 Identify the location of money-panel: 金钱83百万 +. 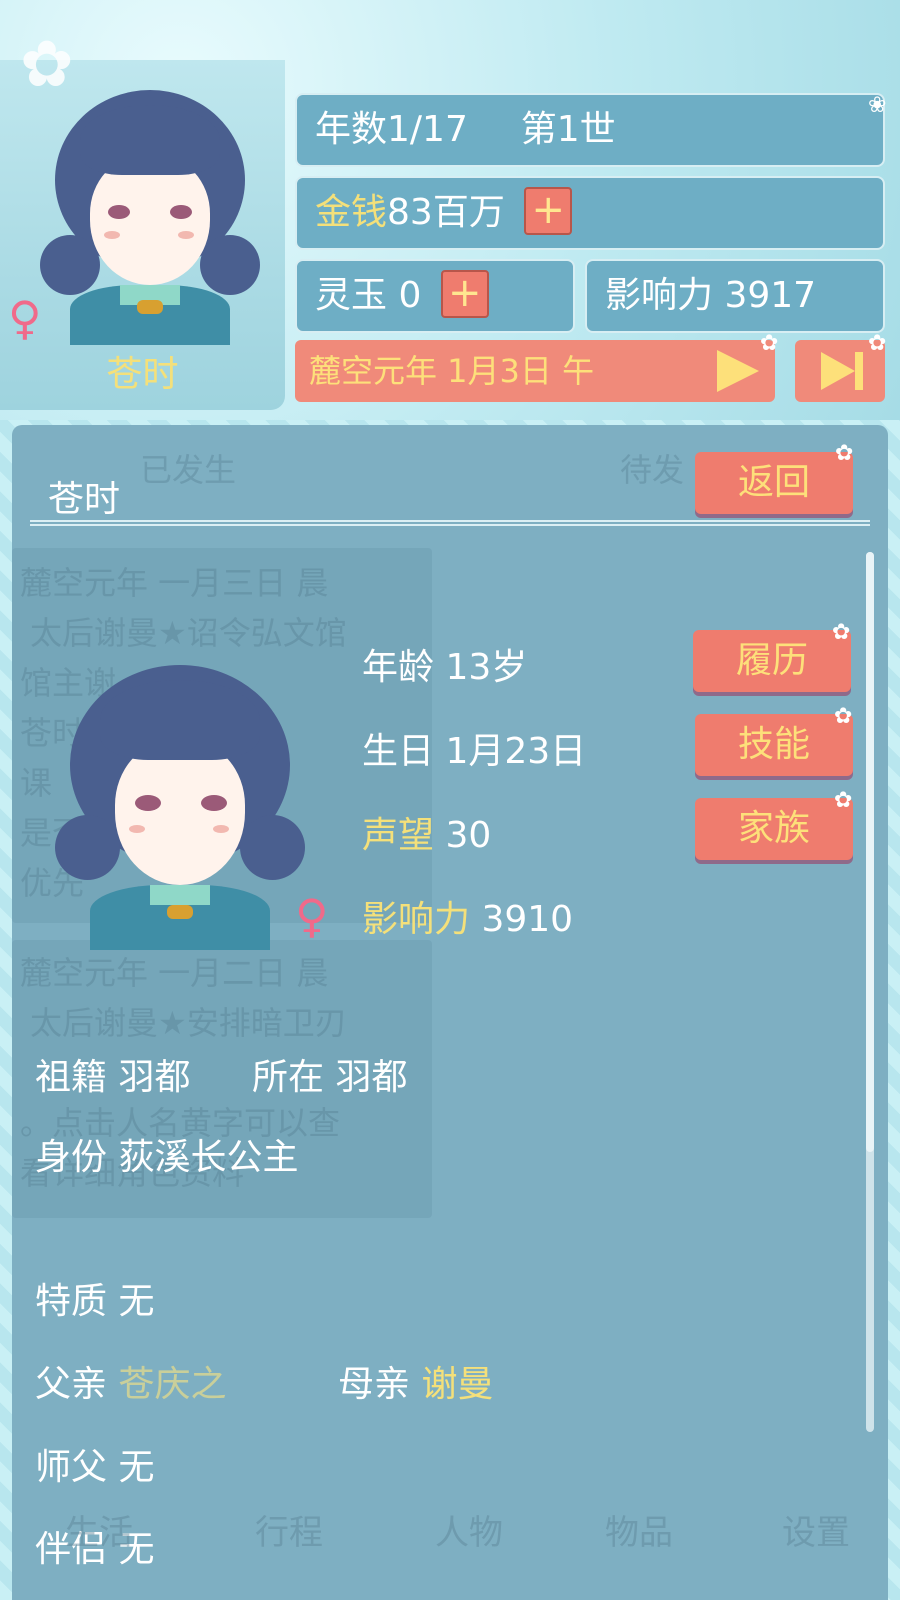
(590, 213).